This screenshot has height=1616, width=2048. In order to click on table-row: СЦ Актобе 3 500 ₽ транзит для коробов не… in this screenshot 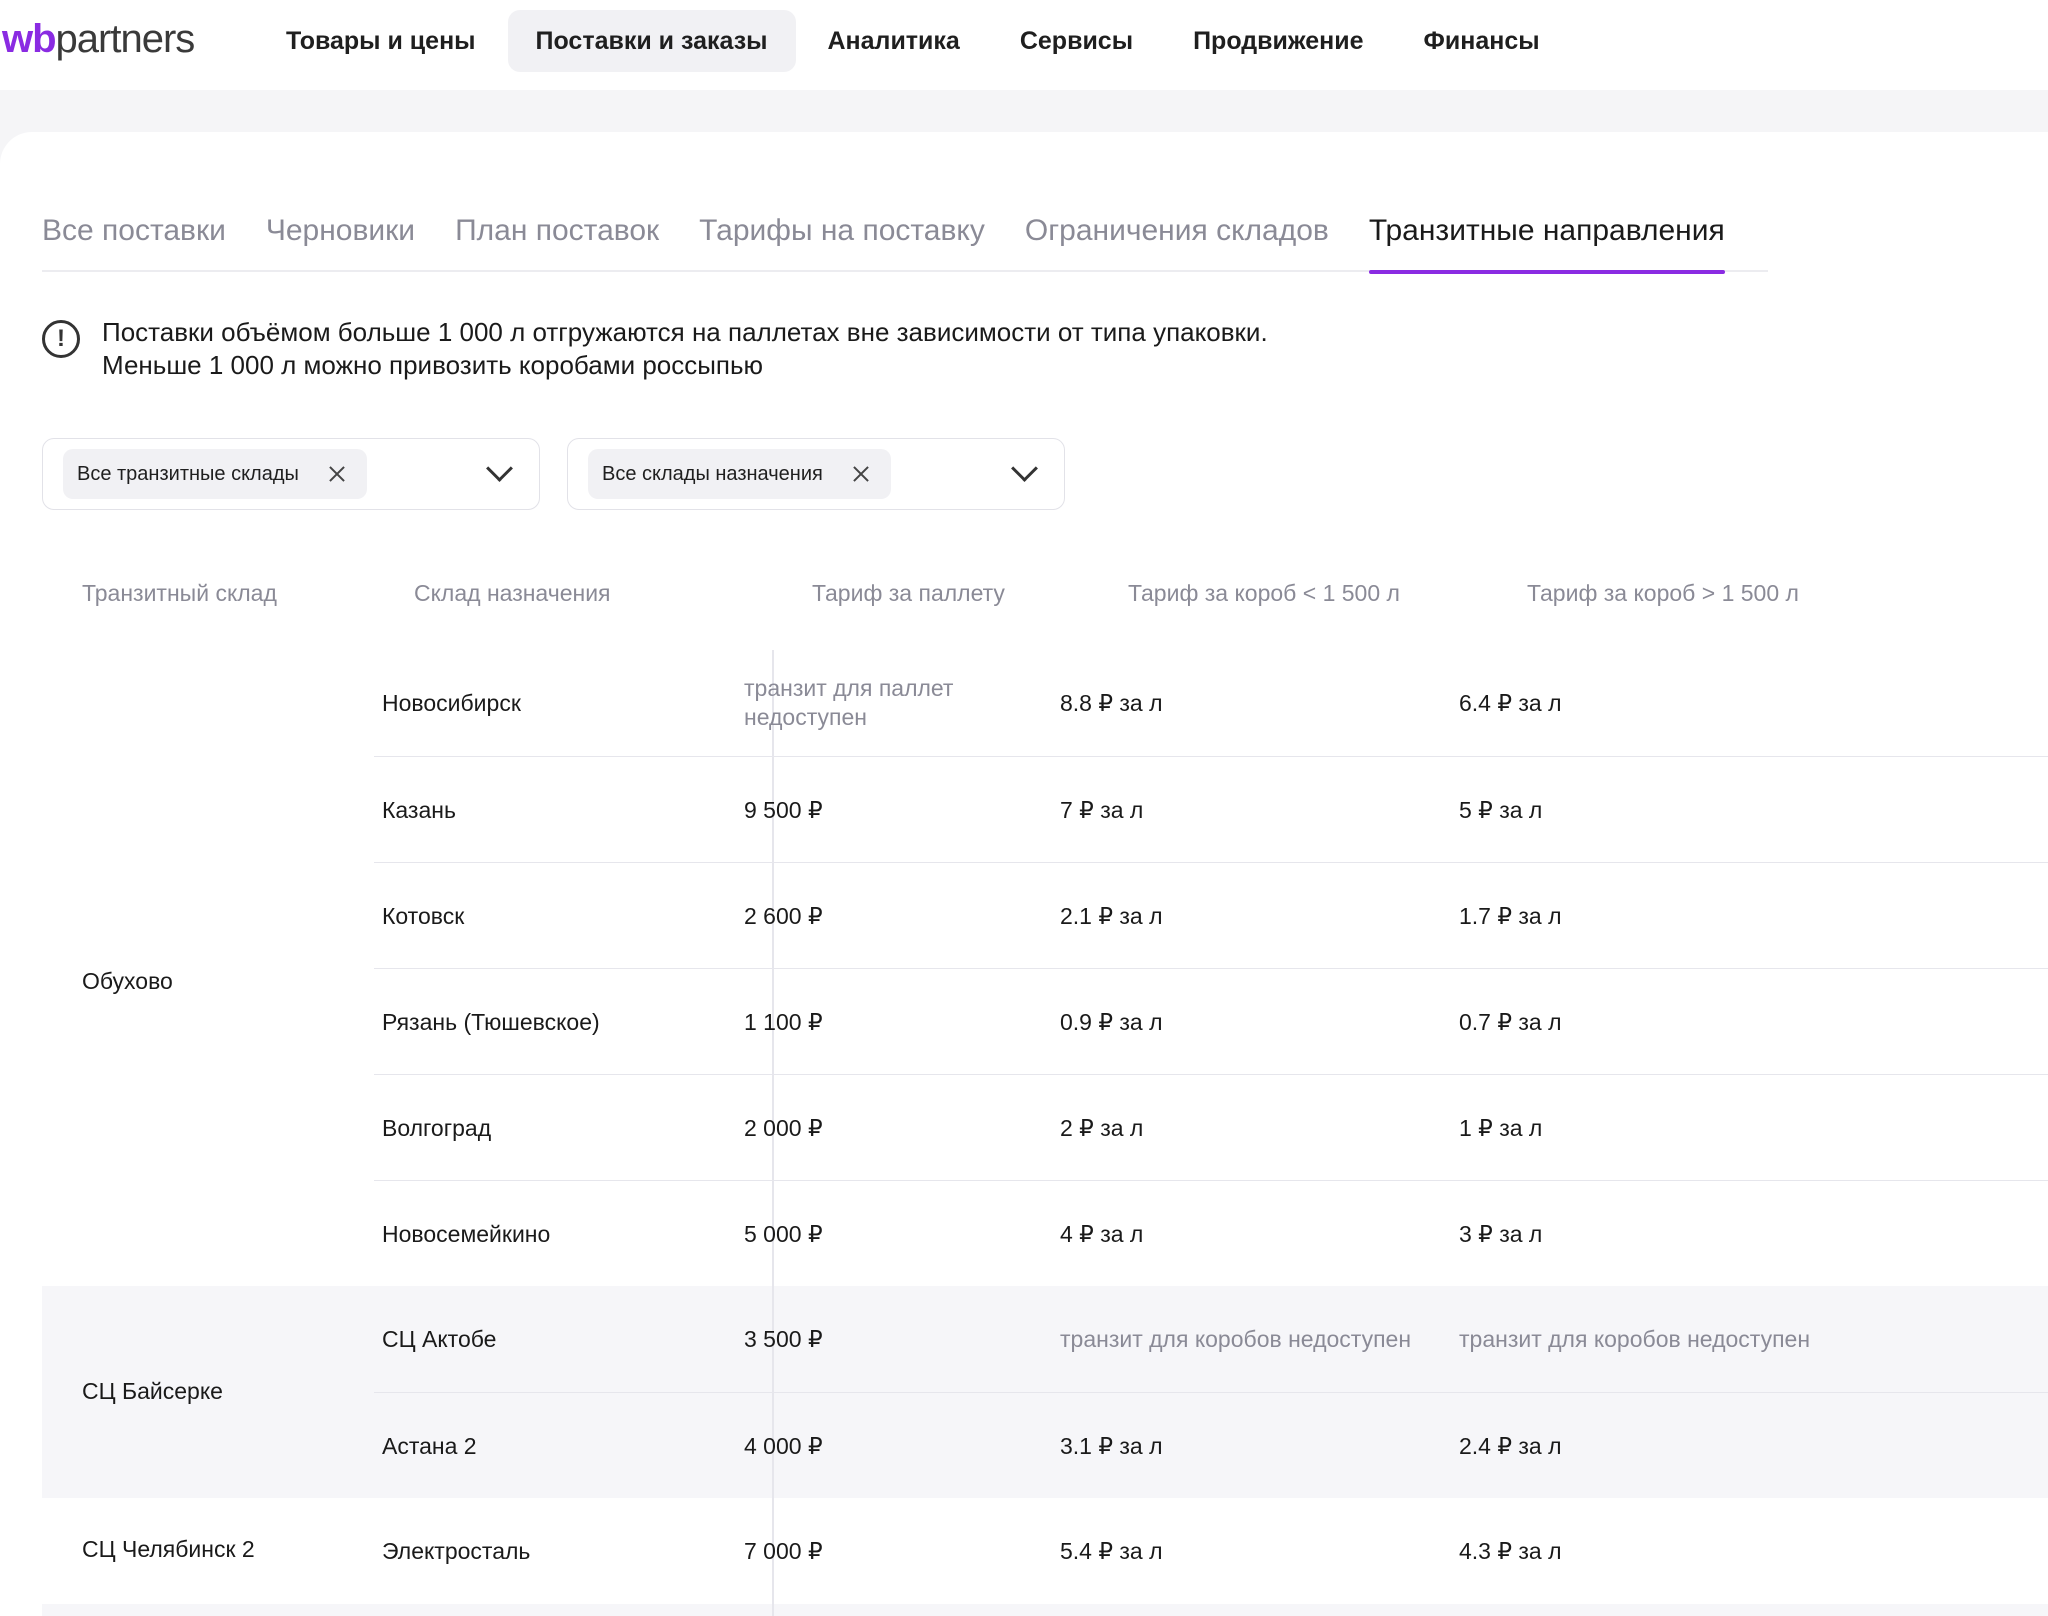, I will do `click(1211, 1339)`.